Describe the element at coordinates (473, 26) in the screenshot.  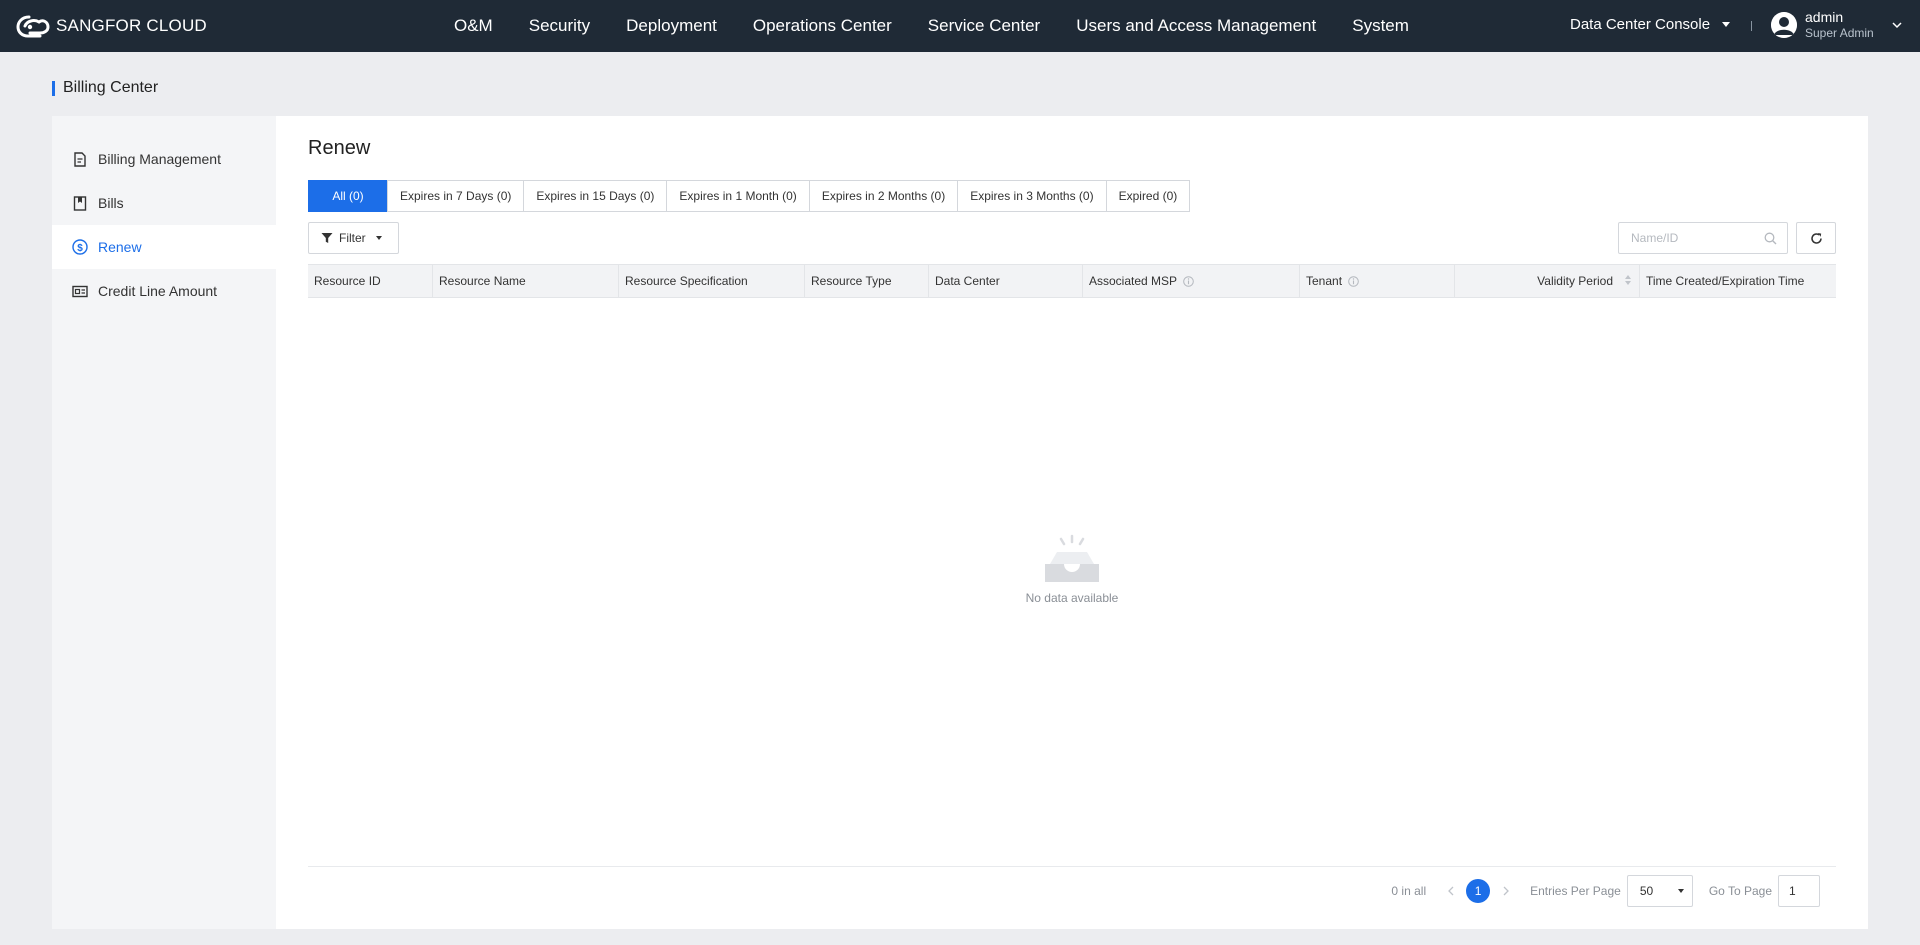
I see `nav-item-om: O&M` at that location.